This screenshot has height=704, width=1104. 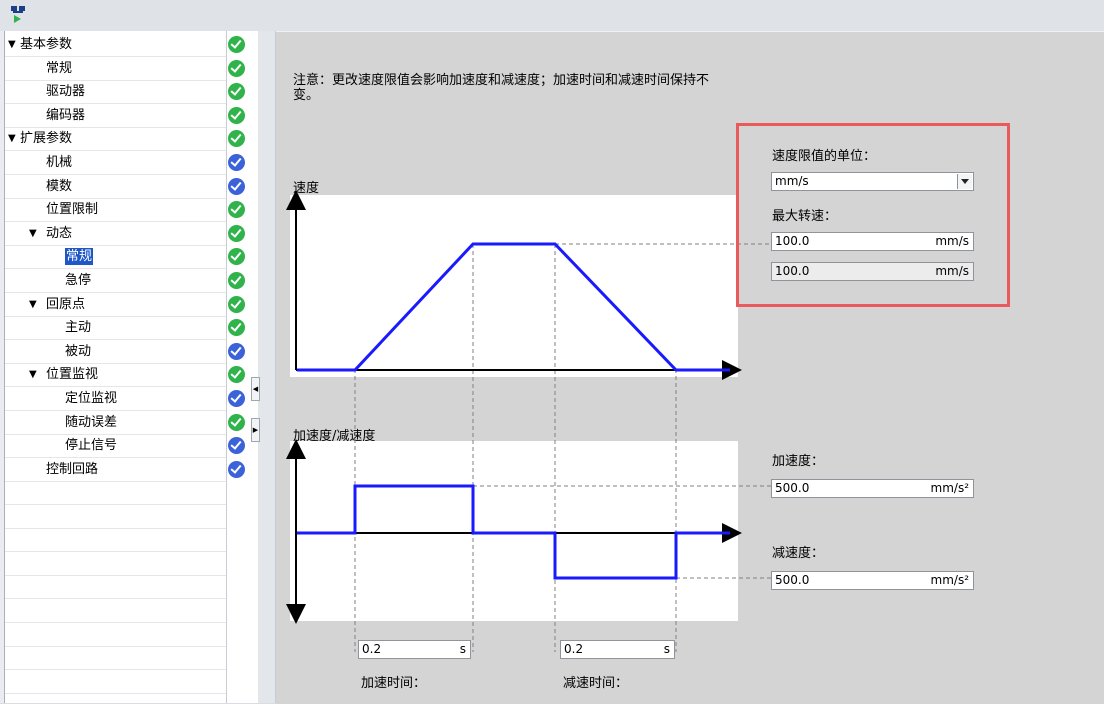 What do you see at coordinates (952, 241) in the screenshot?
I see `max-speed-unit: mm/s` at bounding box center [952, 241].